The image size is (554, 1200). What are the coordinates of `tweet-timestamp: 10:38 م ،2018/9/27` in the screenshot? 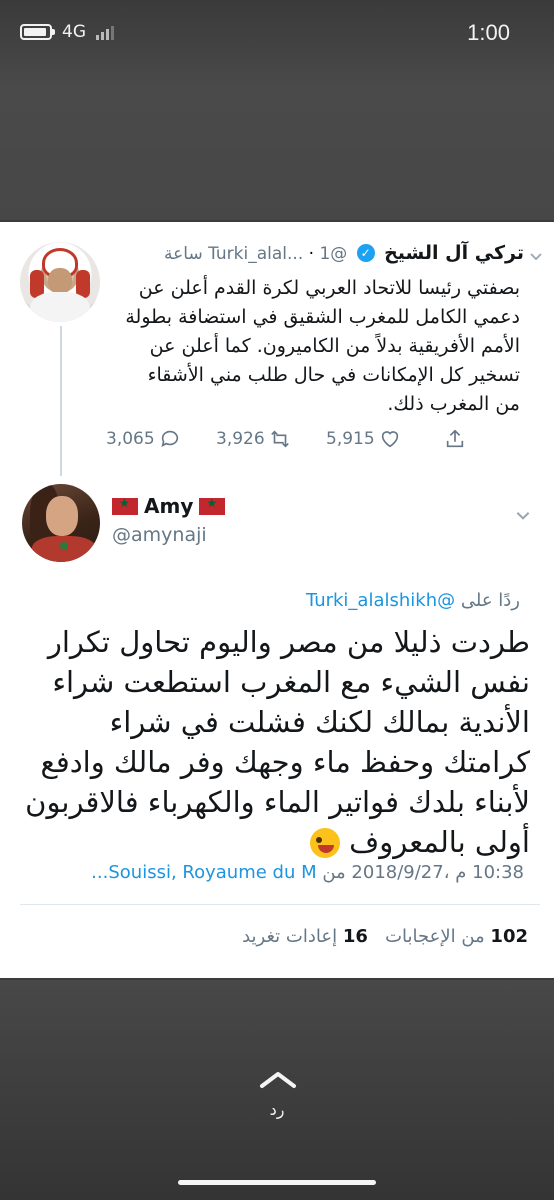 It's located at (437, 872).